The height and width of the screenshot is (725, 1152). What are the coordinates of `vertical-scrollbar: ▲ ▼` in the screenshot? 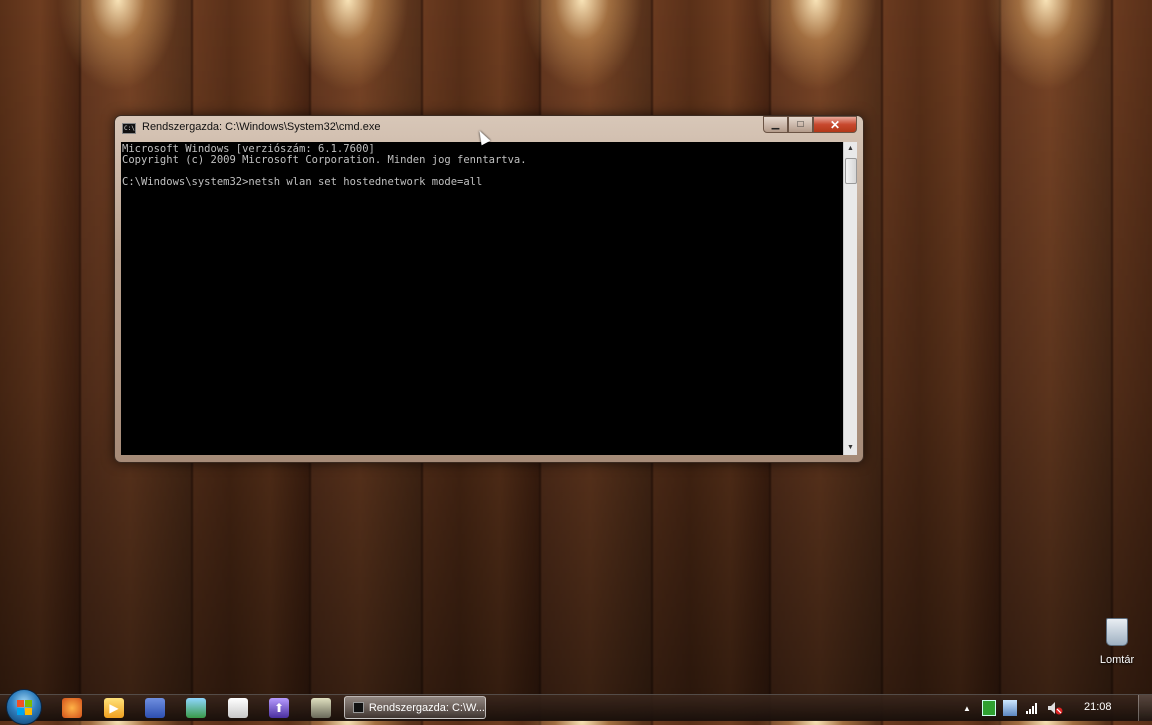 It's located at (850, 298).